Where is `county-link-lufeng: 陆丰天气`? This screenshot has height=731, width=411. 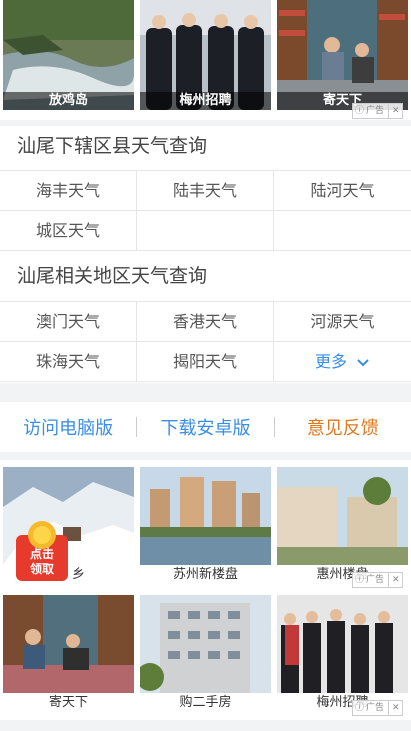
county-link-lufeng: 陆丰天气 is located at coordinates (205, 191).